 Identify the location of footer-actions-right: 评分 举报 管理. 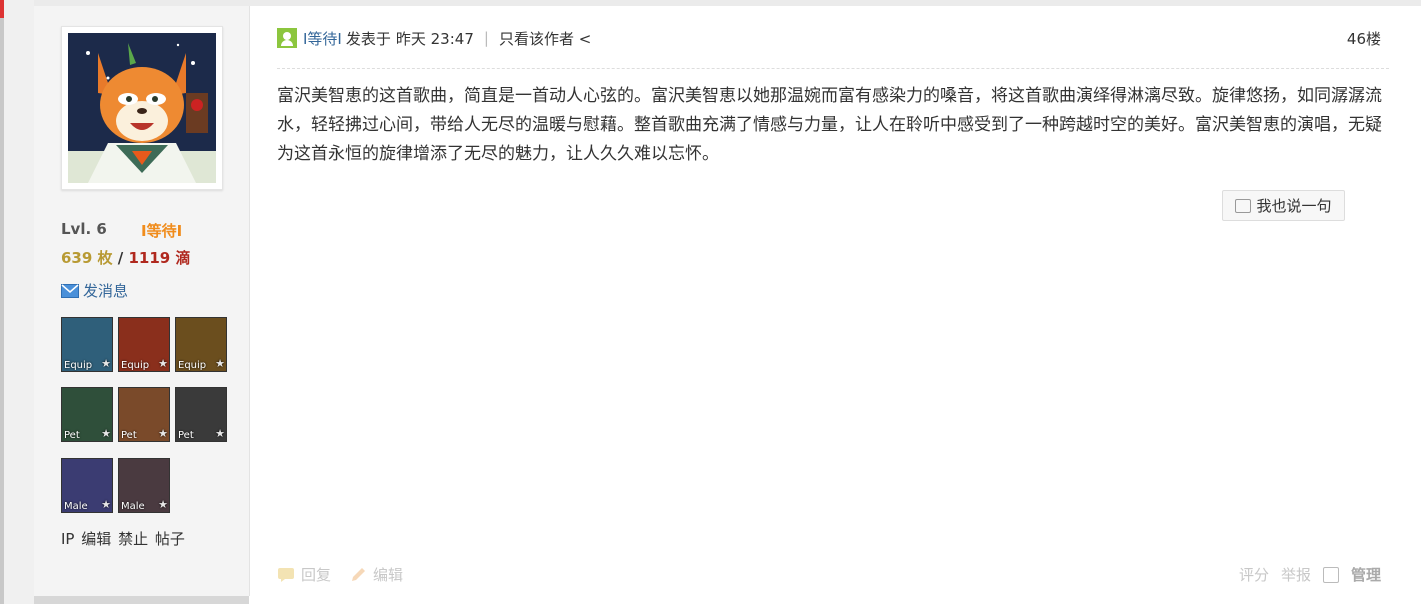
(1310, 574).